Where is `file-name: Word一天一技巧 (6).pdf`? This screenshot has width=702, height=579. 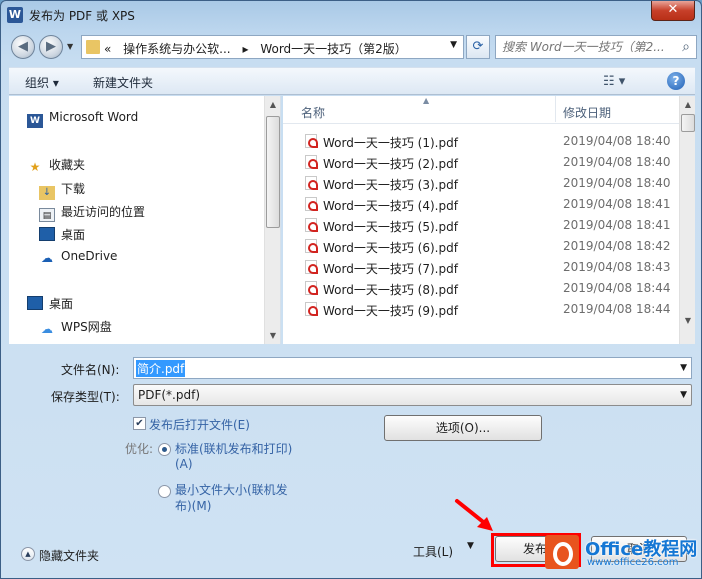
file-name: Word一天一技巧 (6).pdf is located at coordinates (390, 248).